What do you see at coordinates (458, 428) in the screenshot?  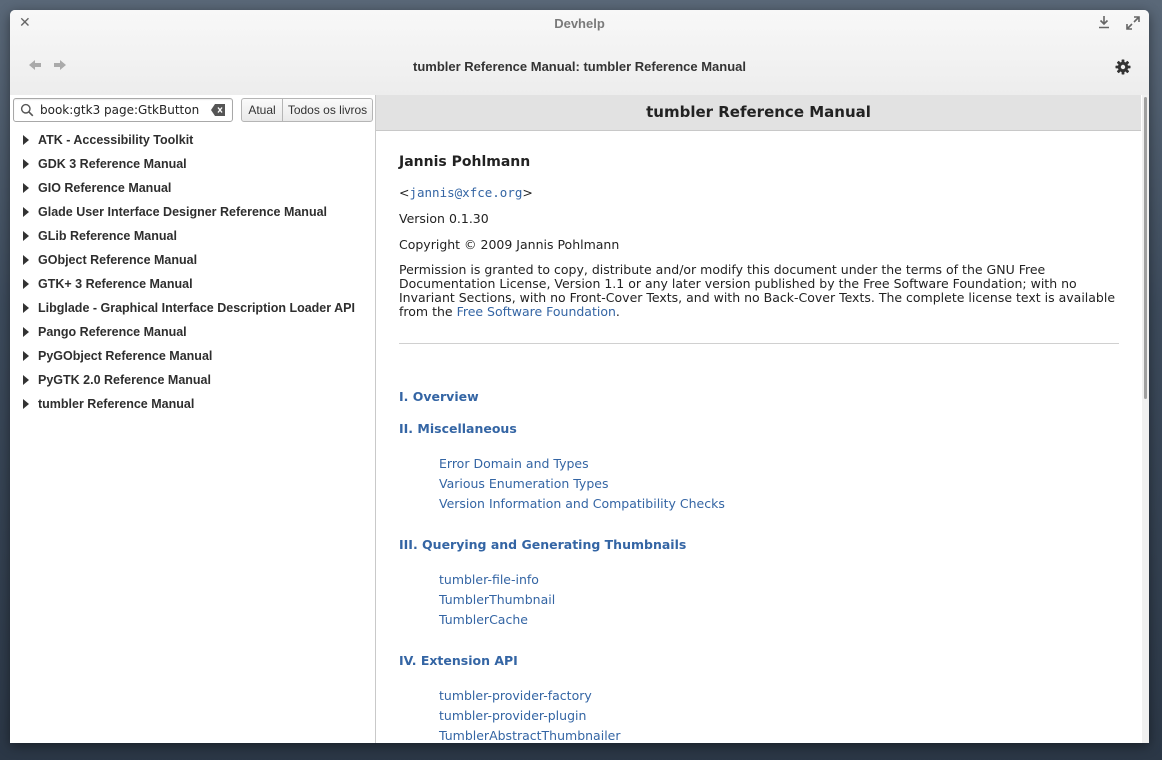 I see `toc-part-link: II. Miscellaneous` at bounding box center [458, 428].